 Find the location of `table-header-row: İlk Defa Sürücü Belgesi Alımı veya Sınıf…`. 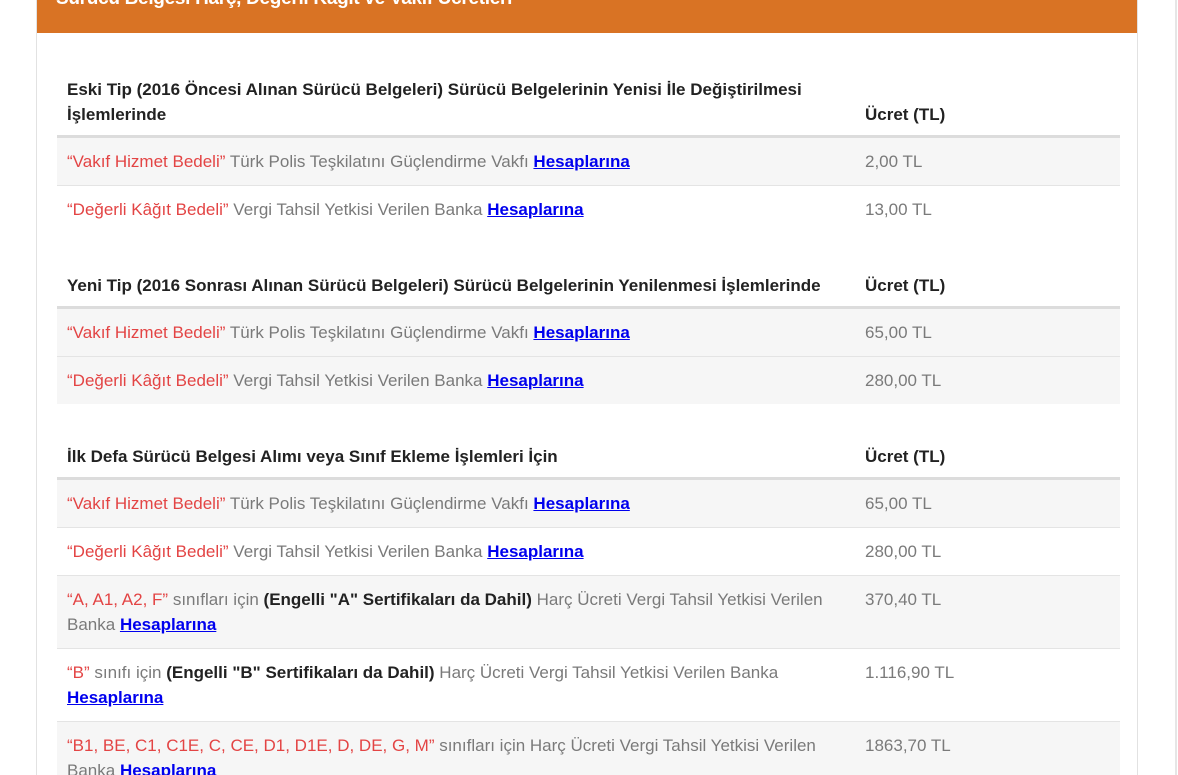

table-header-row: İlk Defa Sürücü Belgesi Alımı veya Sınıf… is located at coordinates (588, 460).